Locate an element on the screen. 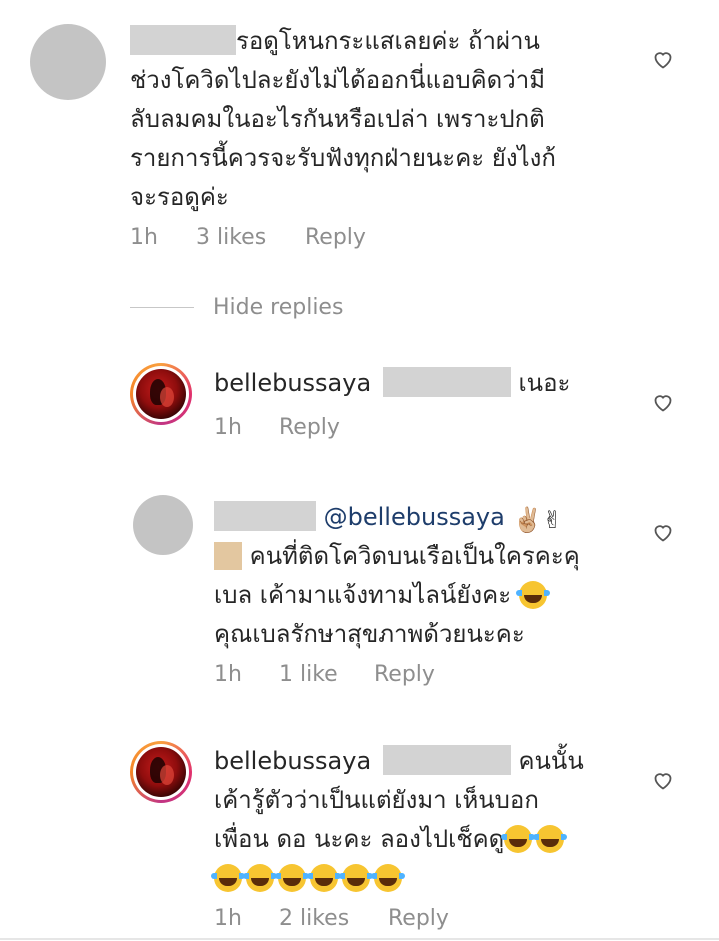 This screenshot has width=719, height=941. comment-text-line: จะรอดูค่ะ is located at coordinates (179, 197).